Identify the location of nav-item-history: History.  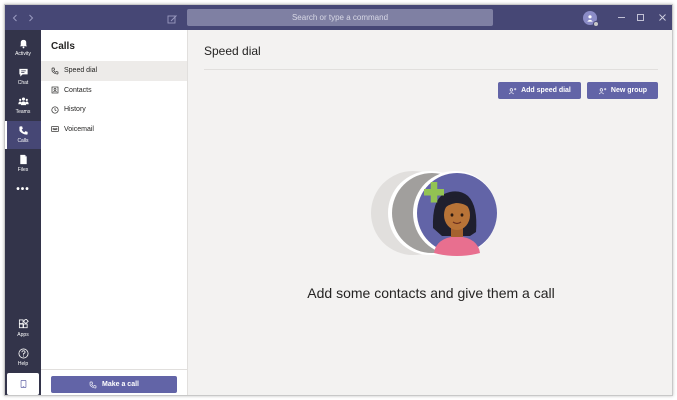
(114, 110).